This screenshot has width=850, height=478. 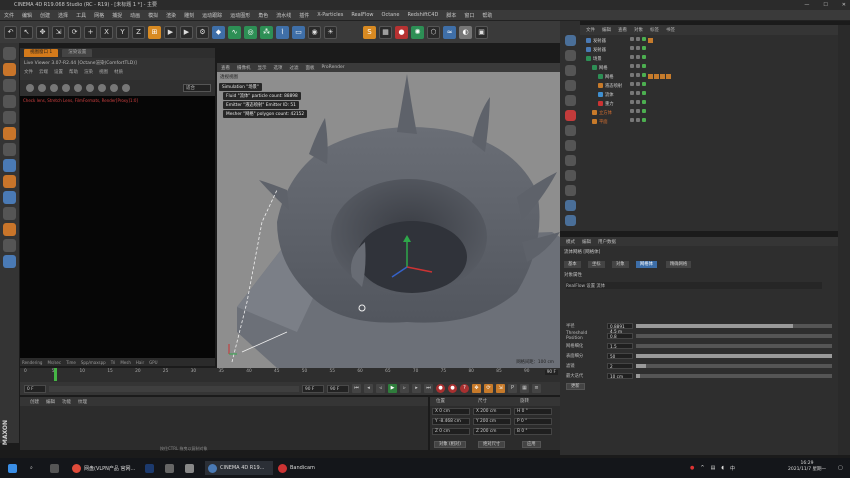 What do you see at coordinates (26, 32) in the screenshot?
I see `select-icon: ↖` at bounding box center [26, 32].